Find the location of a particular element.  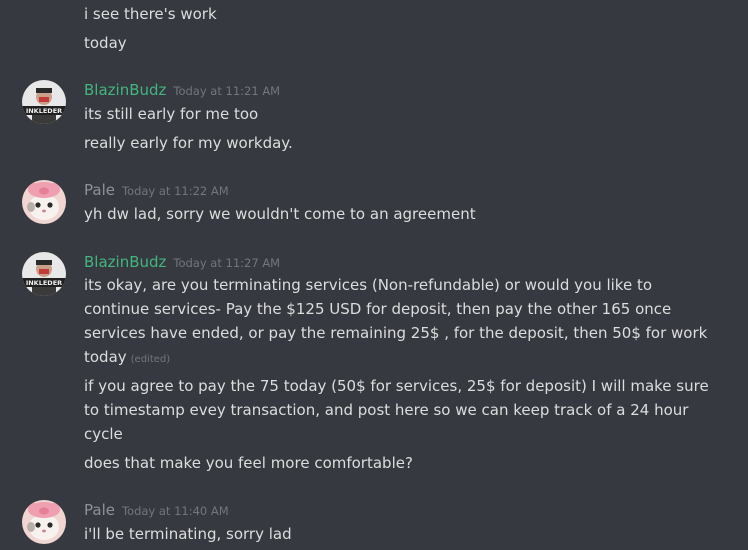

message-line: cycle is located at coordinates (103, 434).